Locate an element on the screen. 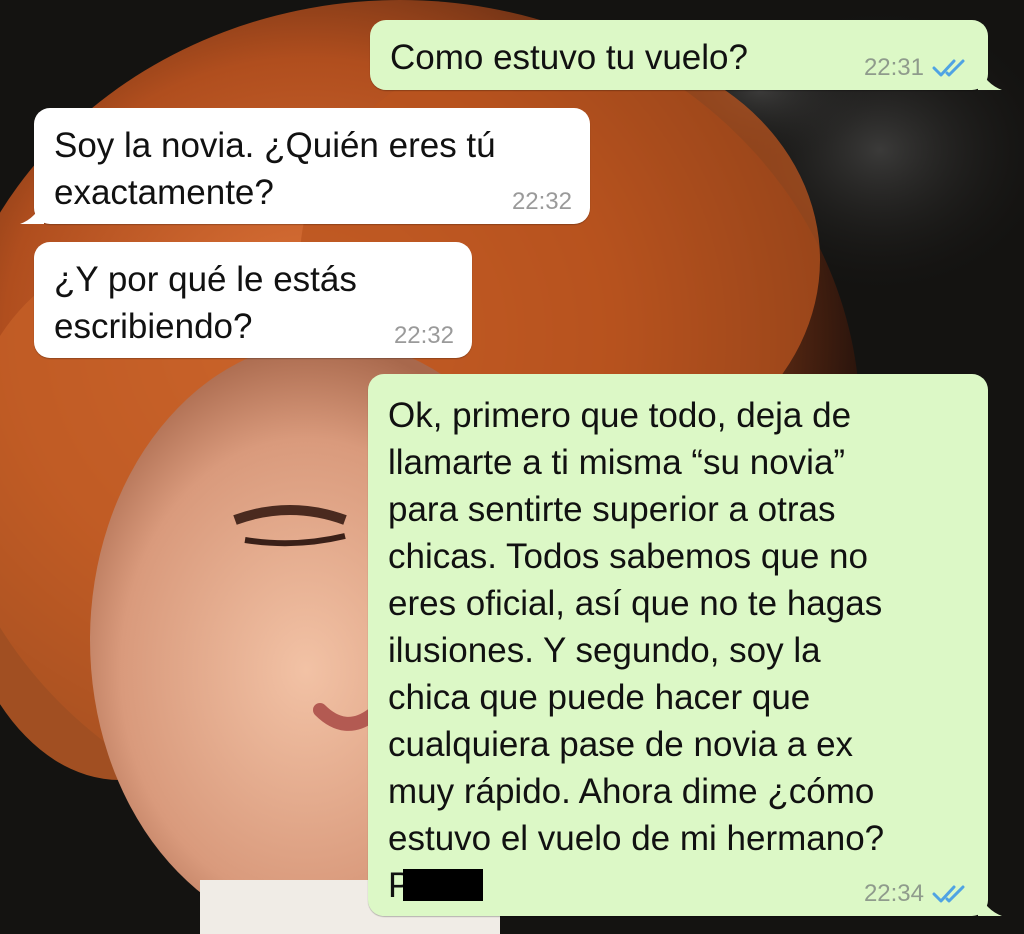 Image resolution: width=1024 pixels, height=934 pixels. message-meta: 22:31 is located at coordinates (917, 68).